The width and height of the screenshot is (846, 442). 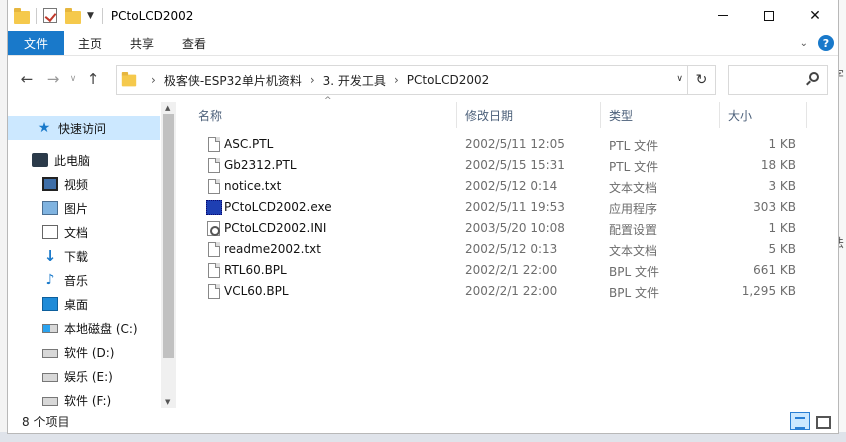 I want to click on sidebar-item-label: 本地磁盘 (C:), so click(x=101, y=328).